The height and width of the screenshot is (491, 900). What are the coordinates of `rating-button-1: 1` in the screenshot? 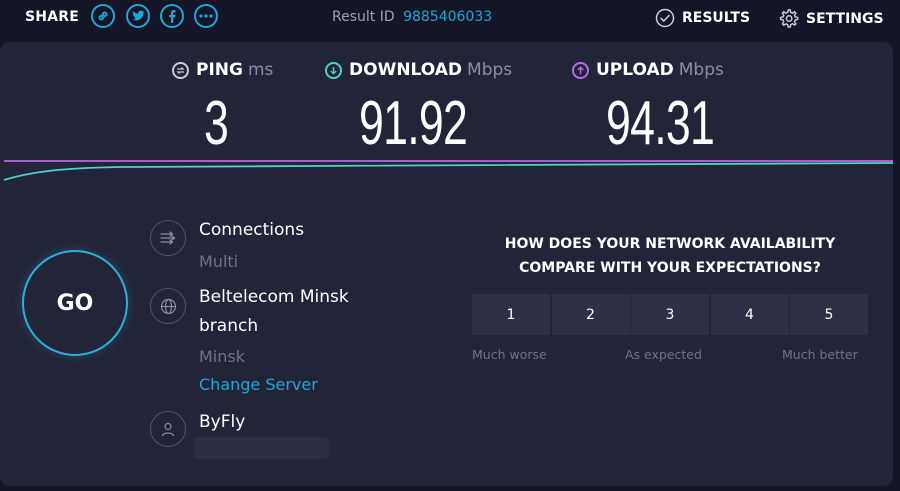 It's located at (511, 314).